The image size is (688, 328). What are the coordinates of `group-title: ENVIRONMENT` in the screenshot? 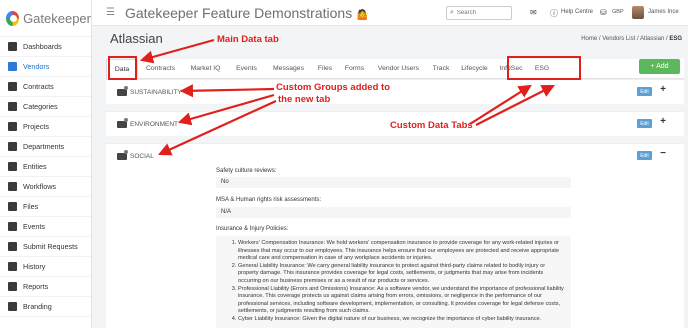 It's located at (154, 124).